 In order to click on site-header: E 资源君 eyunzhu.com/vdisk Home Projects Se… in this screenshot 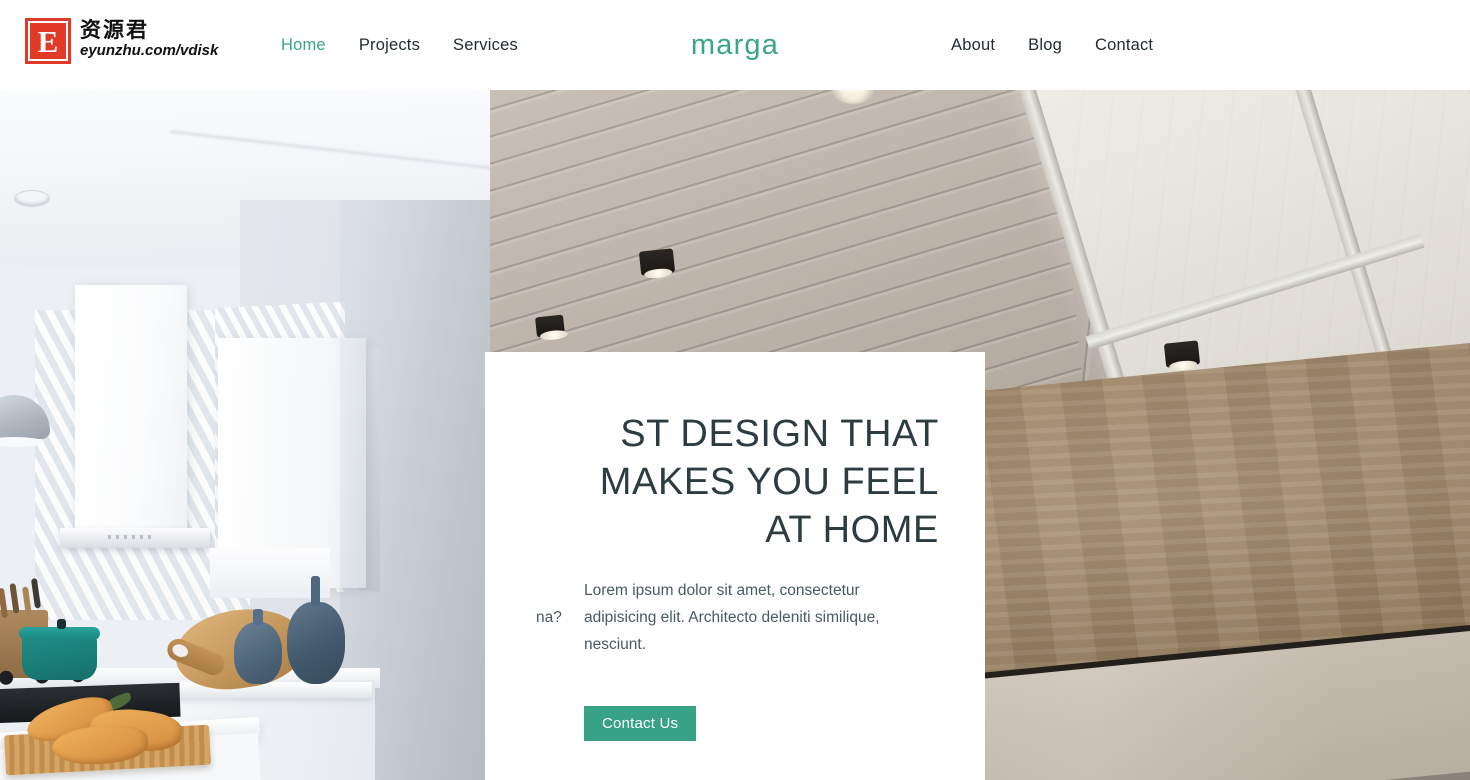, I will do `click(735, 45)`.